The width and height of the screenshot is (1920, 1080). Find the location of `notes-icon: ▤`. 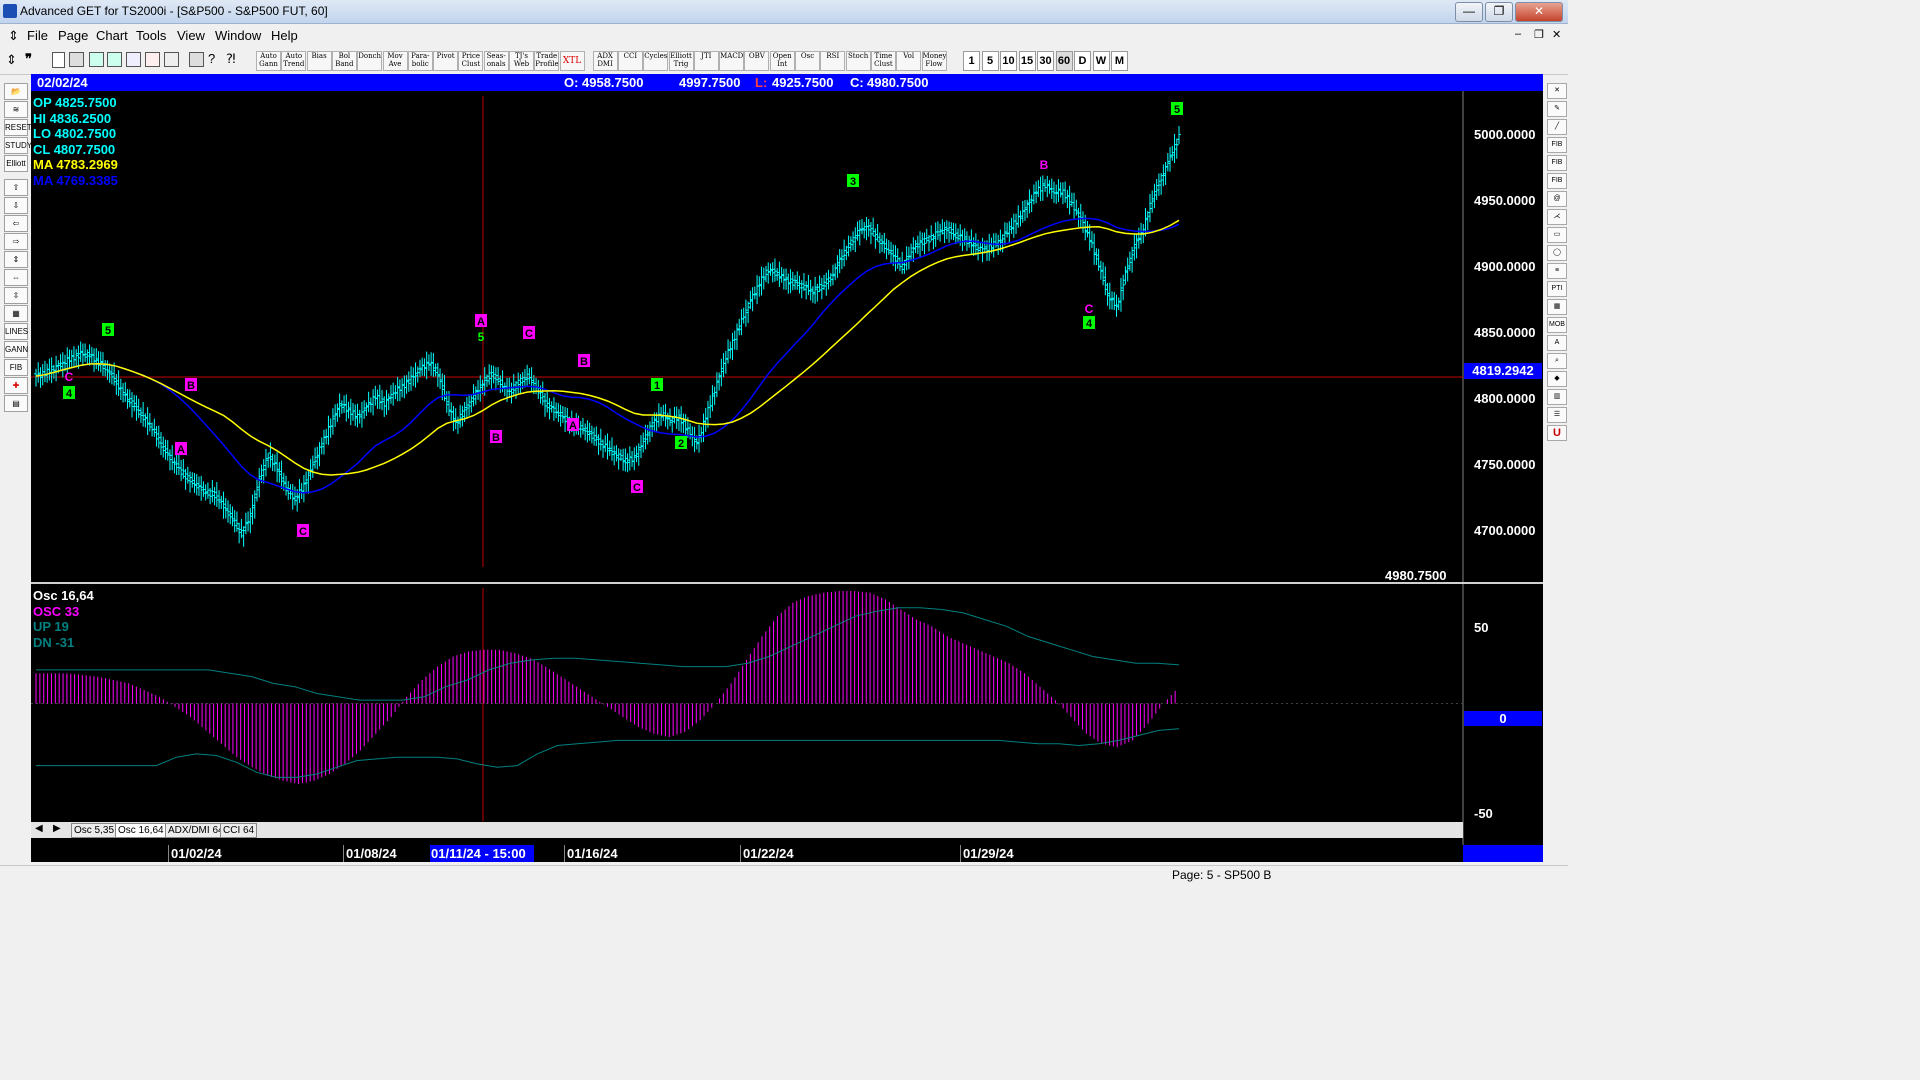

notes-icon: ▤ is located at coordinates (16, 403).